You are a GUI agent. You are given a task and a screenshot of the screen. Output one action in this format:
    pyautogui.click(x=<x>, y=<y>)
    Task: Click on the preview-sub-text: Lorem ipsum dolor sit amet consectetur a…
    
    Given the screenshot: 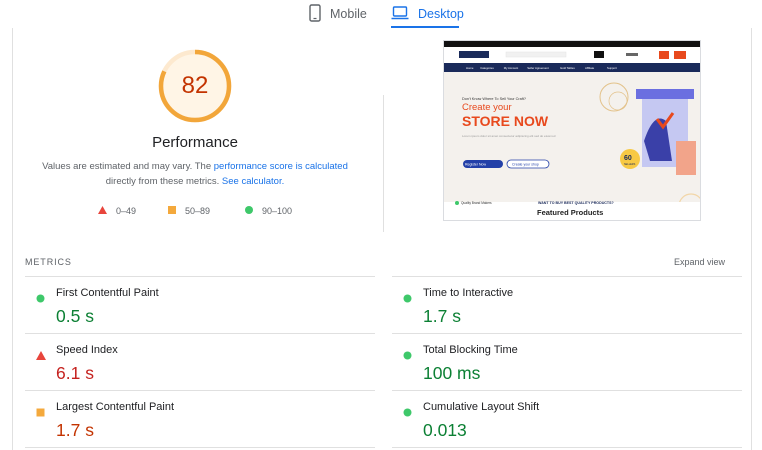 What is the action you would take?
    pyautogui.click(x=509, y=136)
    